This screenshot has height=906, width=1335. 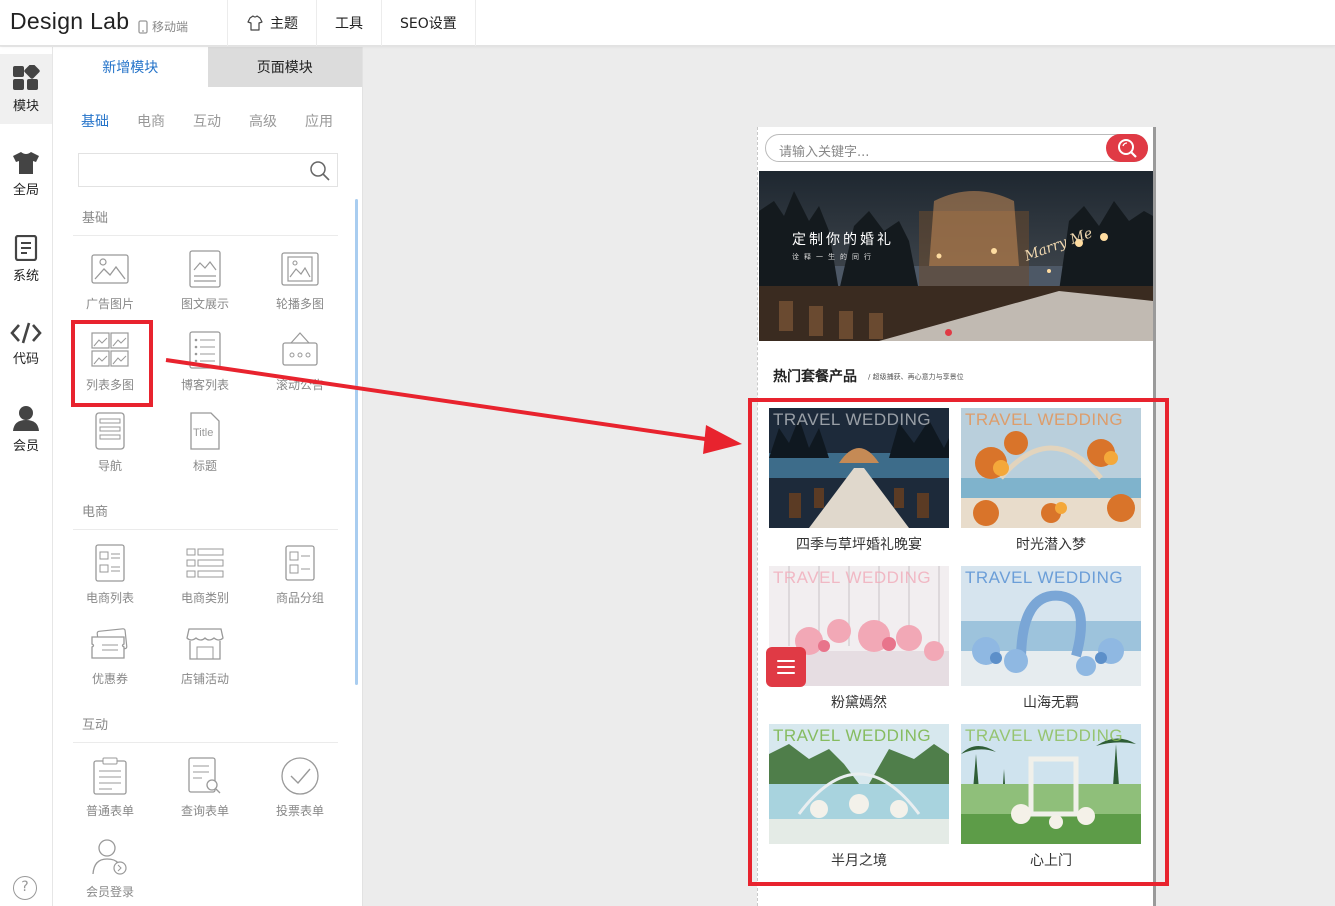 What do you see at coordinates (204, 679) in the screenshot?
I see `module-label: 店铺活动` at bounding box center [204, 679].